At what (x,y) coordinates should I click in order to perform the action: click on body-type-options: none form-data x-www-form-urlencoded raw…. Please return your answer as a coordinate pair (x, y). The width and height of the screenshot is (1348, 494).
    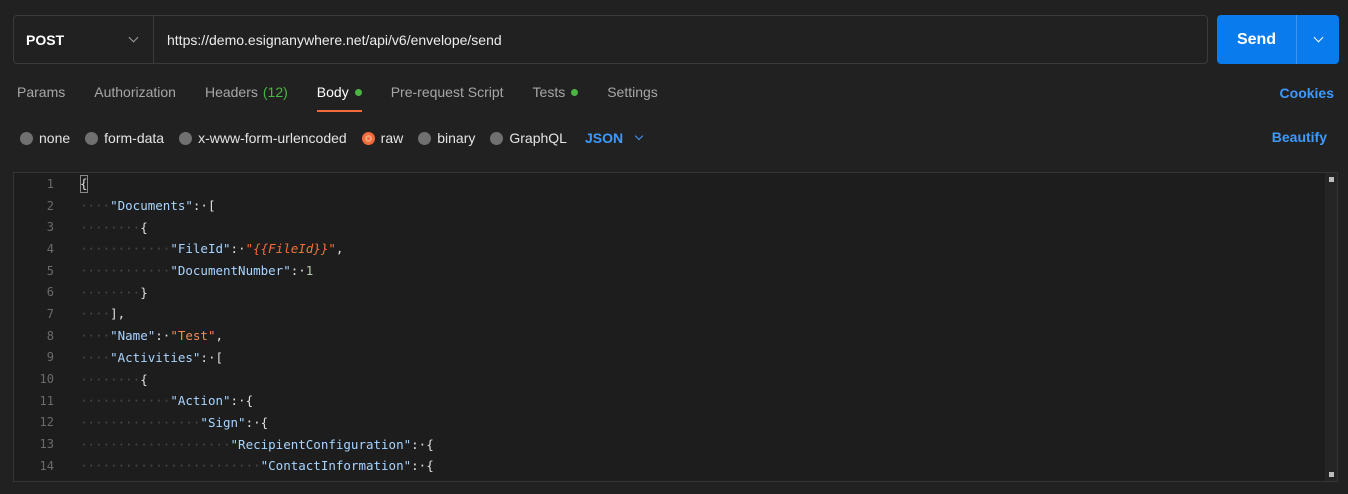
    Looking at the image, I should click on (332, 138).